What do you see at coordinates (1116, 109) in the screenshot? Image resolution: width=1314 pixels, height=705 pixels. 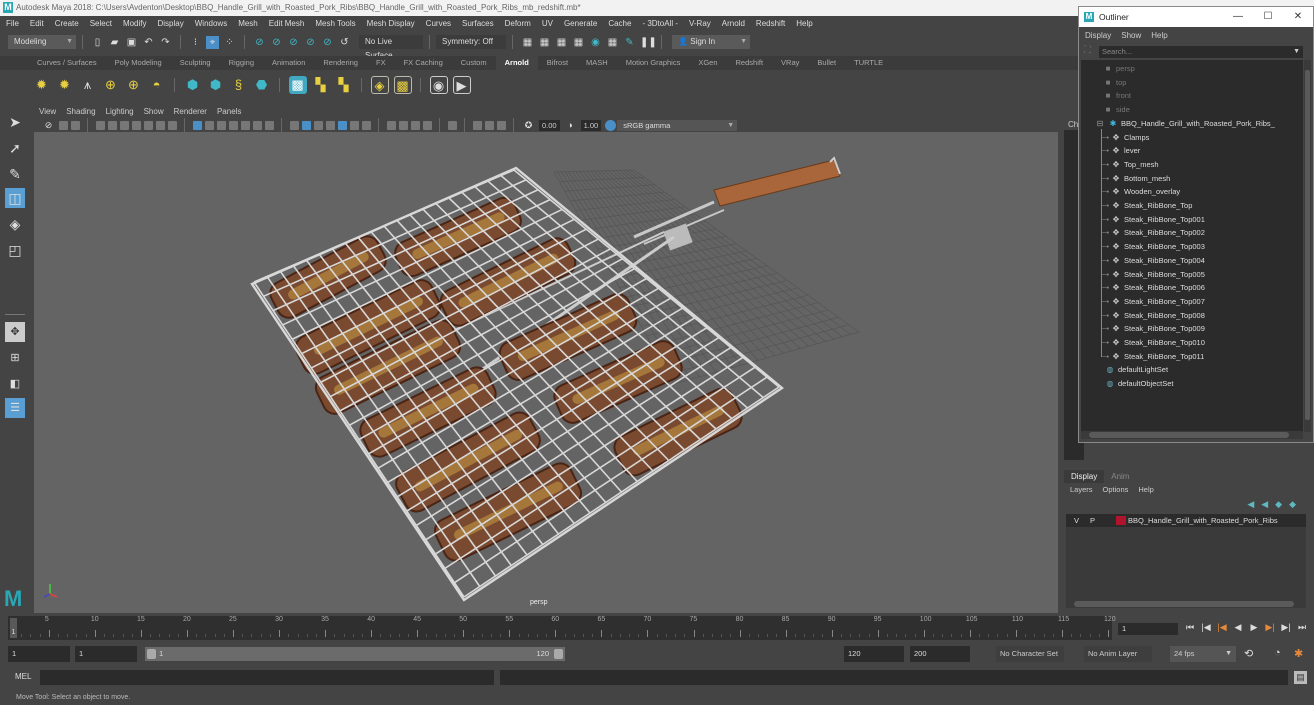 I see `outliner-item-camera: ■ side` at bounding box center [1116, 109].